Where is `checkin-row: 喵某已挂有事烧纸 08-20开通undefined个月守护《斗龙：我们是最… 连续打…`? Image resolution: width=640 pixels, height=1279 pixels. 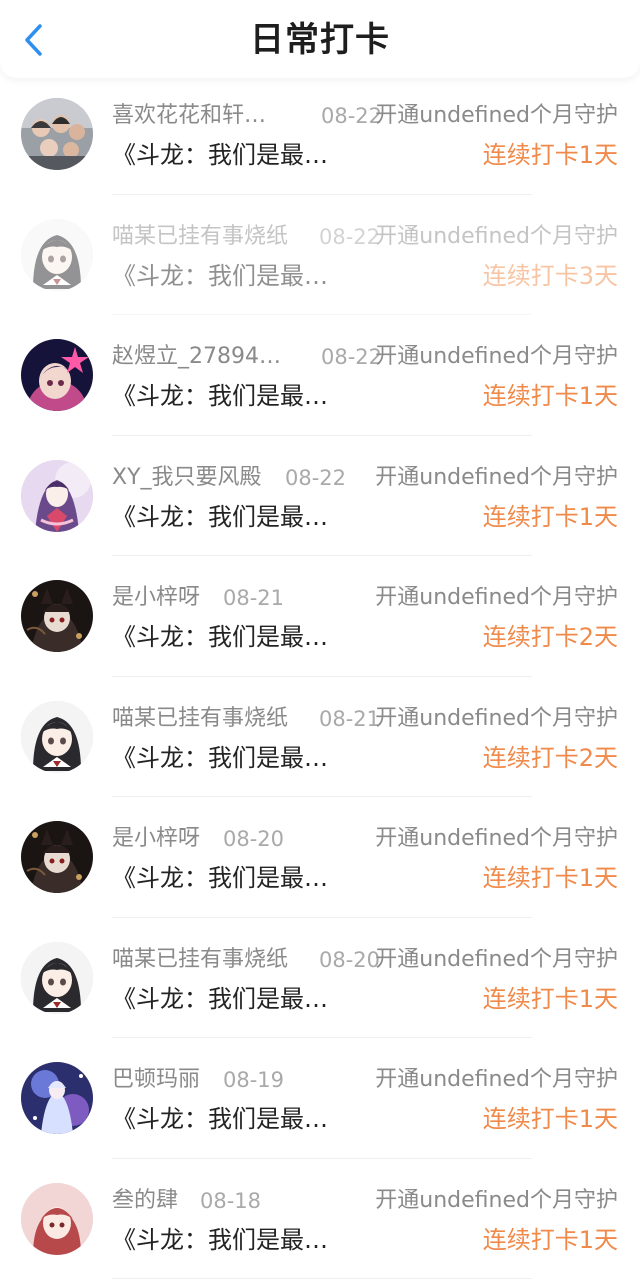
checkin-row: 喵某已挂有事烧纸 08-20开通undefined个月守护《斗龙：我们是最… 连续打… is located at coordinates (320, 978).